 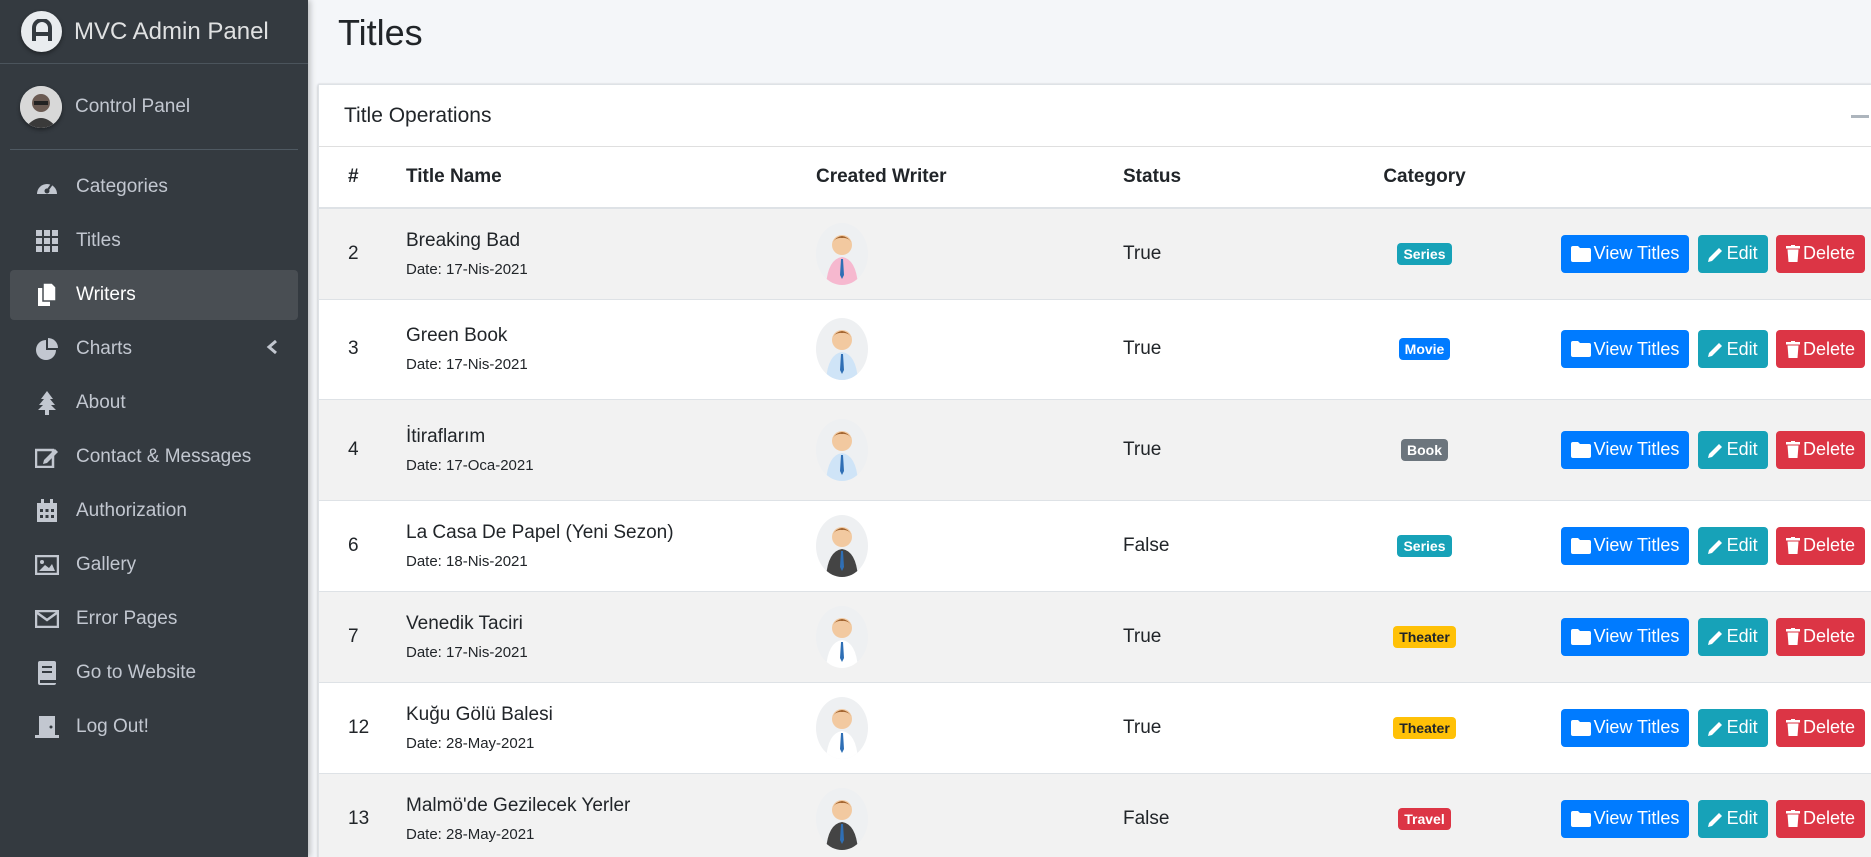 I want to click on sidebar-item-categories: Categories, so click(x=154, y=187).